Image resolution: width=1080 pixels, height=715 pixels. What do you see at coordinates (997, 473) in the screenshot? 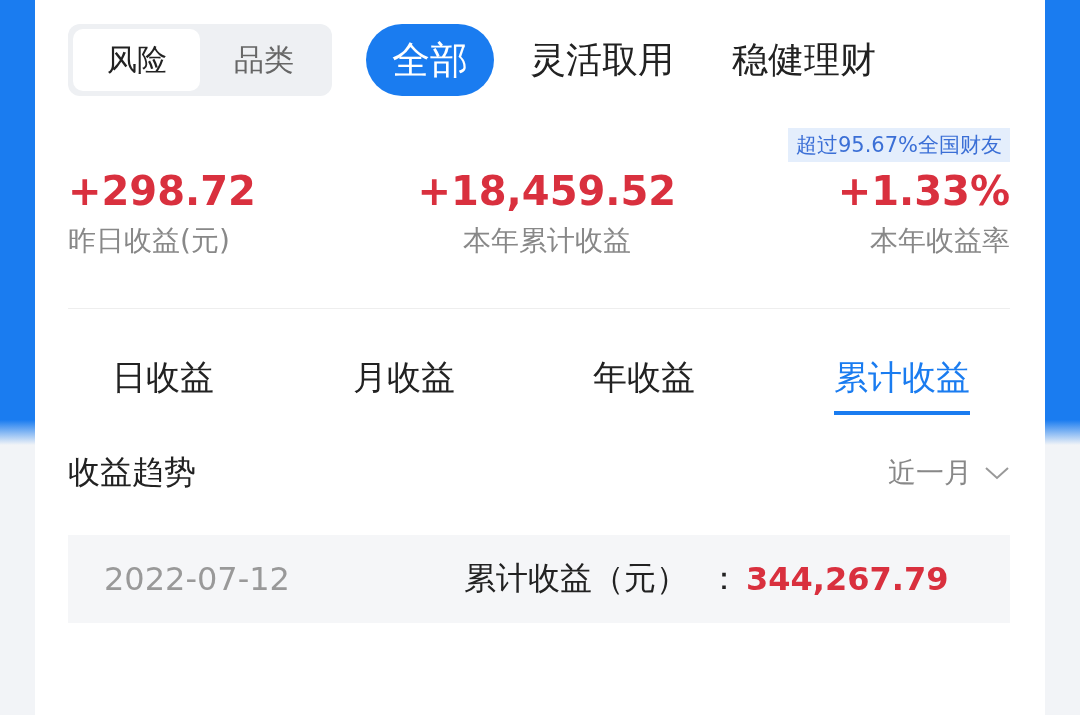
I see `chevron-down-icon` at bounding box center [997, 473].